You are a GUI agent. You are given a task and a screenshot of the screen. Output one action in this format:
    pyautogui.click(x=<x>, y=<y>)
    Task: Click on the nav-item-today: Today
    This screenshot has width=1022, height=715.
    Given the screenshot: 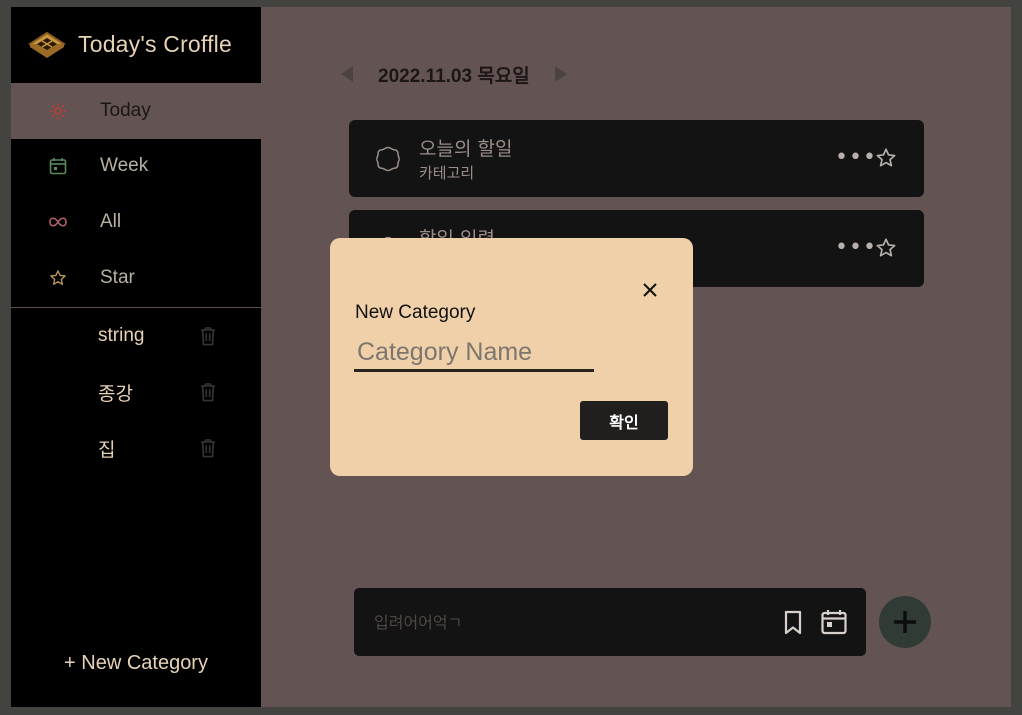 What is the action you would take?
    pyautogui.click(x=136, y=111)
    